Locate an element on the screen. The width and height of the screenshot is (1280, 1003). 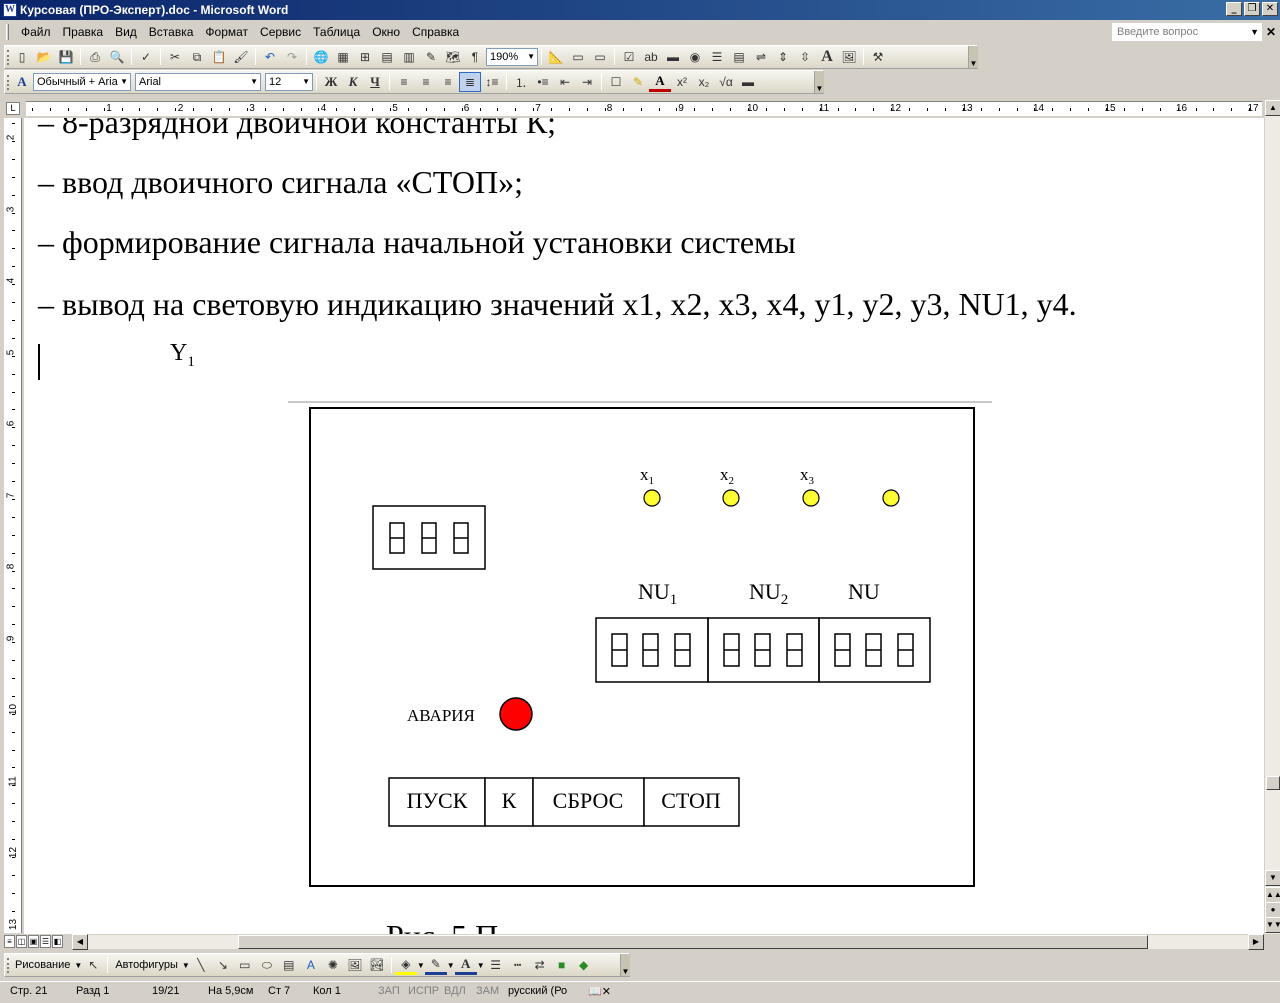
open-folder-icon: 📂 is located at coordinates (44, 57).